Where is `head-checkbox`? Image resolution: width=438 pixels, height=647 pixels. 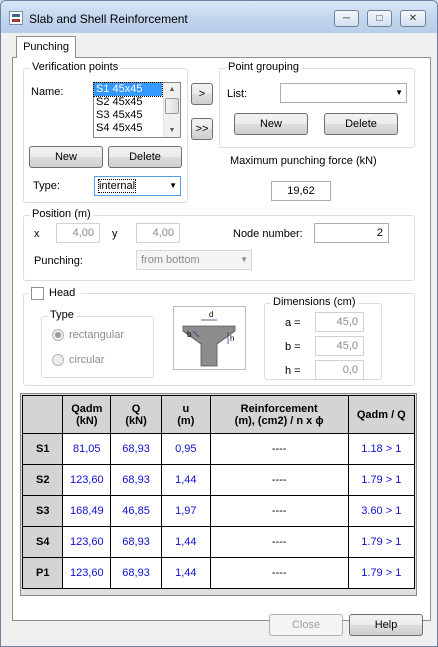 head-checkbox is located at coordinates (37, 293).